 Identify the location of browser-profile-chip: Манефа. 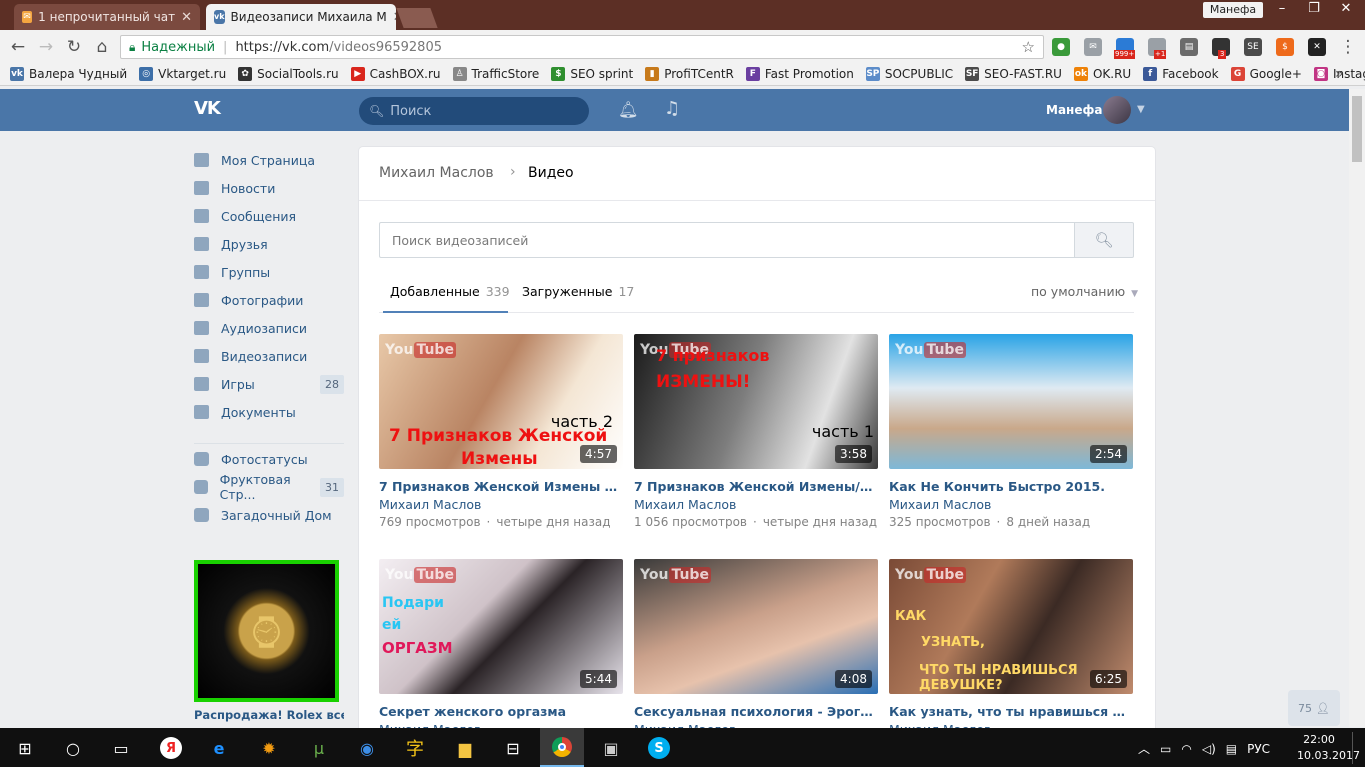
(1233, 10).